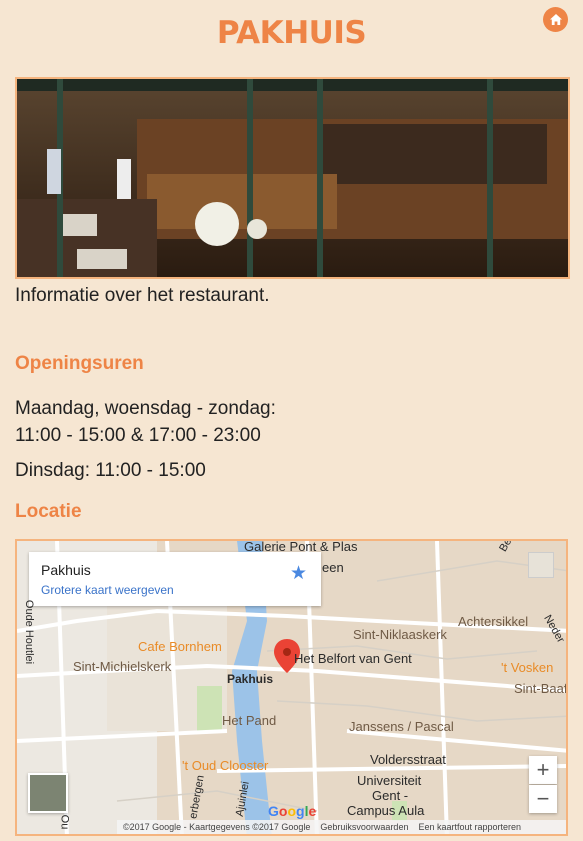 Image resolution: width=583 pixels, height=841 pixels. Describe the element at coordinates (298, 573) in the screenshot. I see `save-star-icon: ★` at that location.